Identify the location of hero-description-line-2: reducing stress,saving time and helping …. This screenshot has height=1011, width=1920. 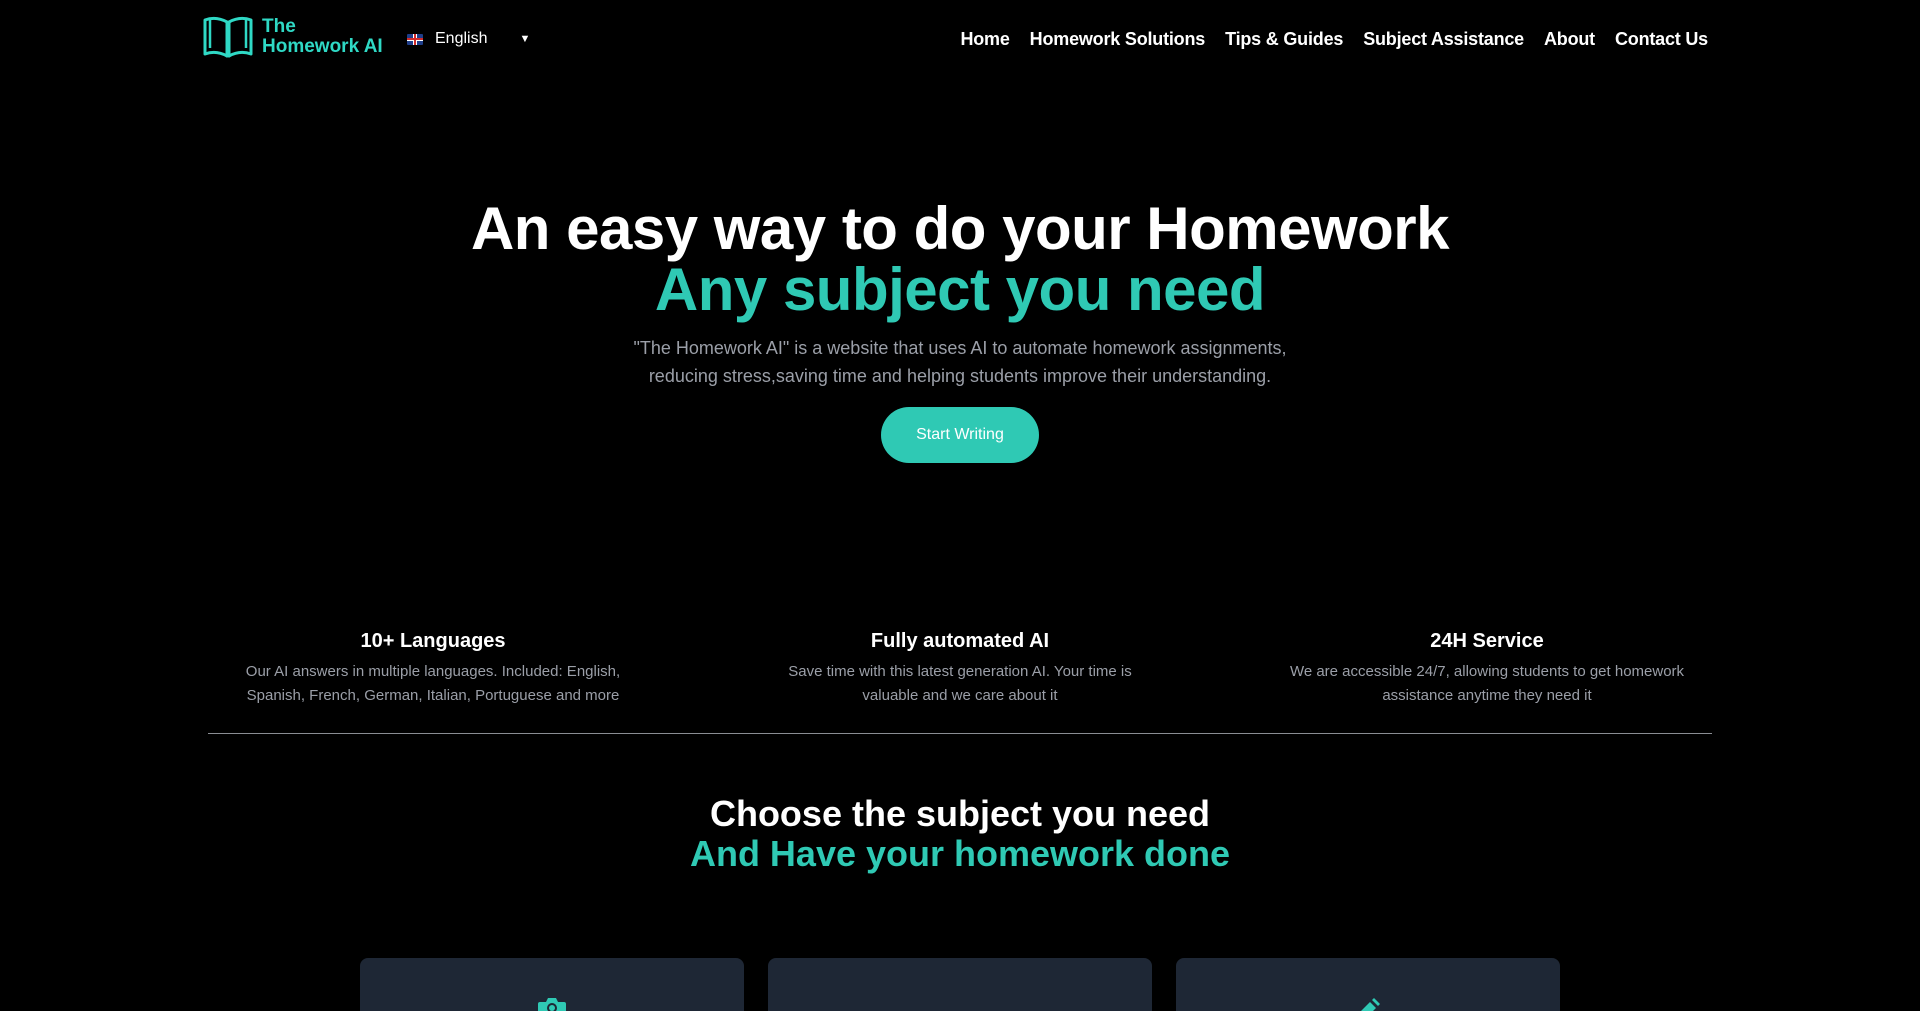
(960, 376).